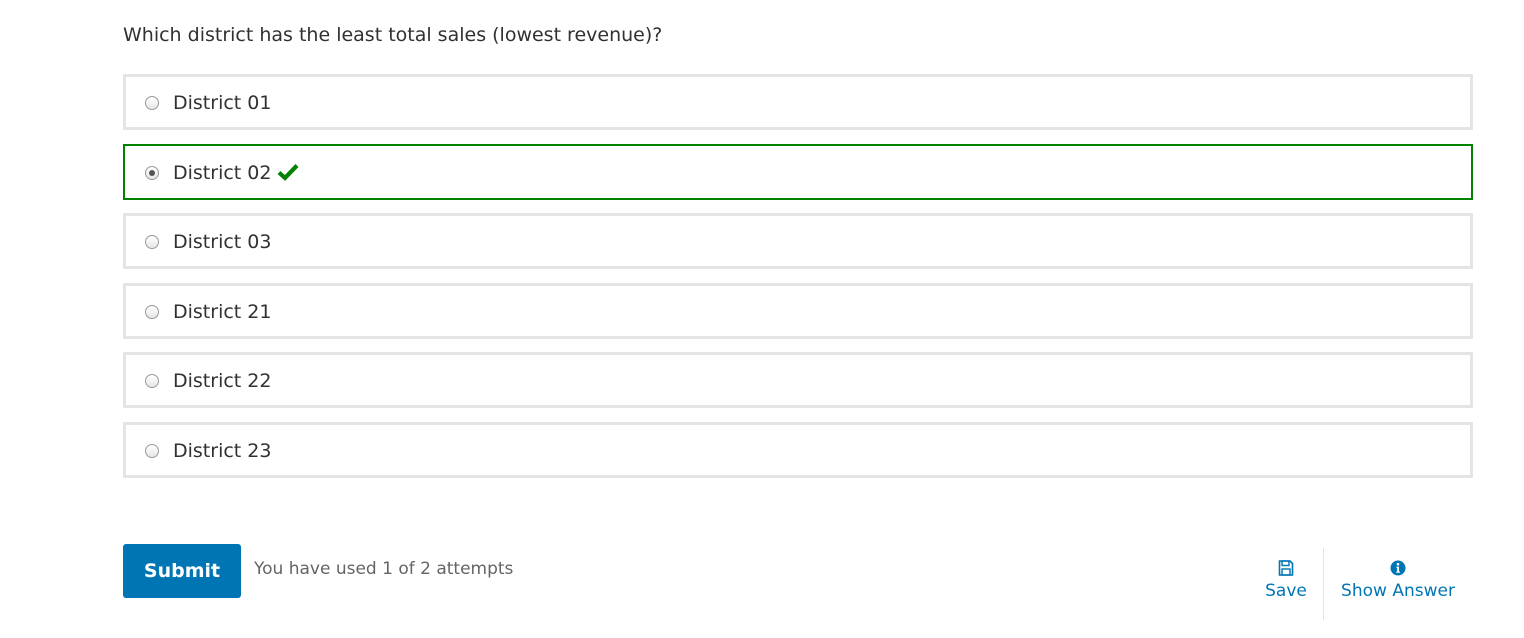  I want to click on attempts-status: You have used 1 of 2 attempts, so click(384, 569).